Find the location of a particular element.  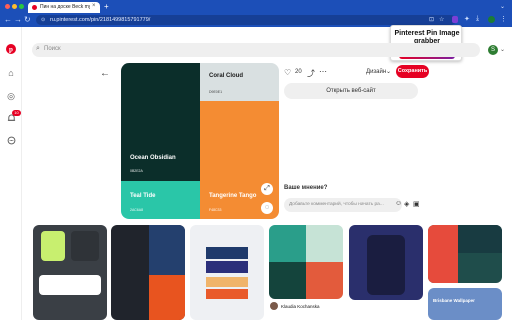

like-count: 20 is located at coordinates (298, 72).